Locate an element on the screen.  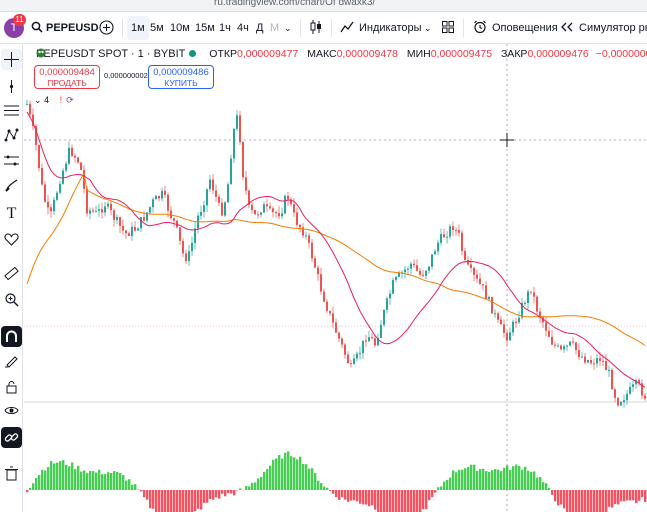
hide-tool is located at coordinates (11, 410).